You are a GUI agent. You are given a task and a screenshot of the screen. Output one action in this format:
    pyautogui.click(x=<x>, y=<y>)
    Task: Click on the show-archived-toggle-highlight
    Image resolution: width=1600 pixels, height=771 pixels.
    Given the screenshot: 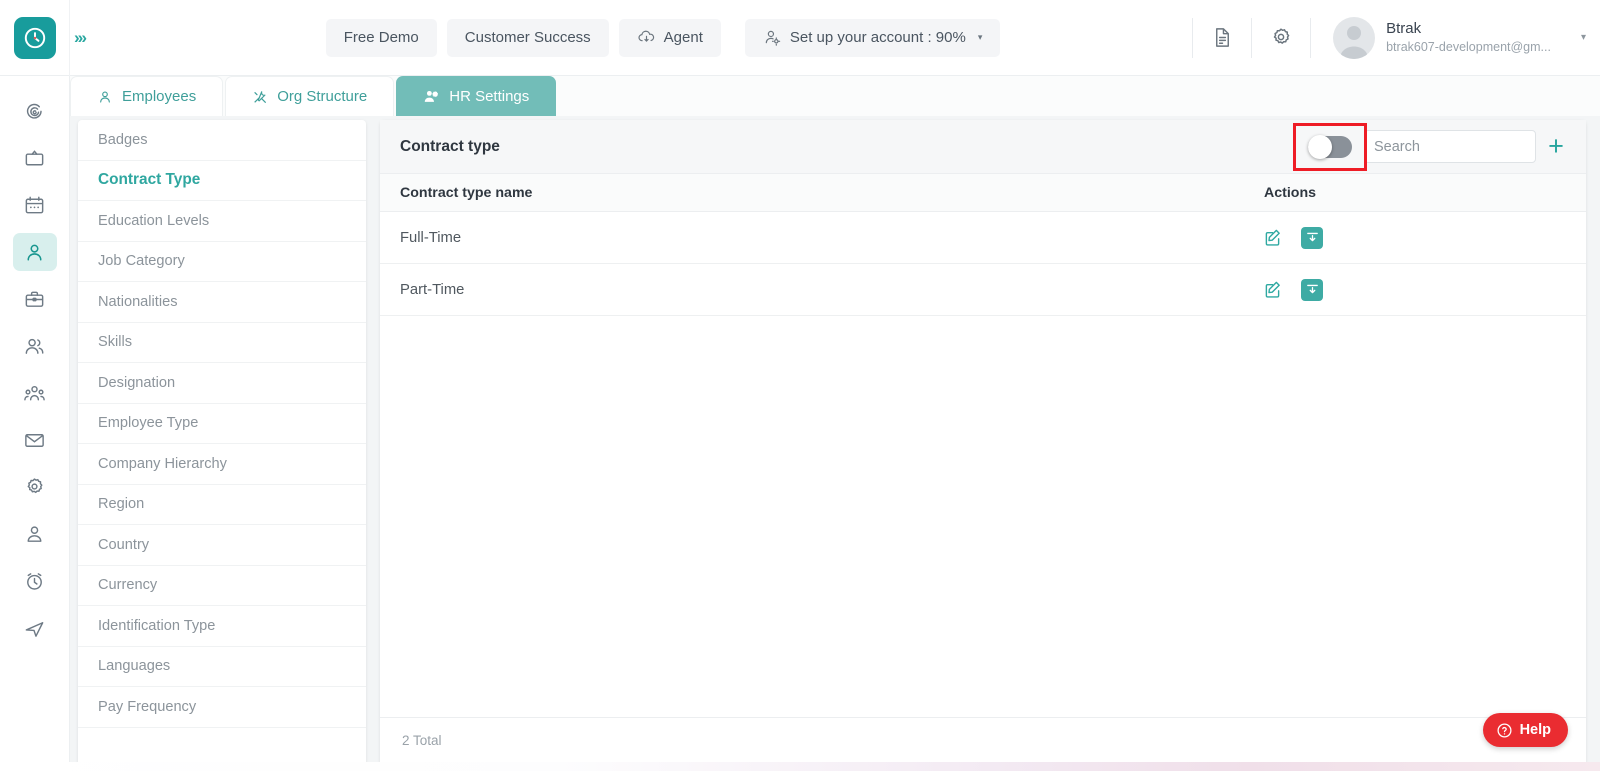 What is the action you would take?
    pyautogui.click(x=1330, y=146)
    